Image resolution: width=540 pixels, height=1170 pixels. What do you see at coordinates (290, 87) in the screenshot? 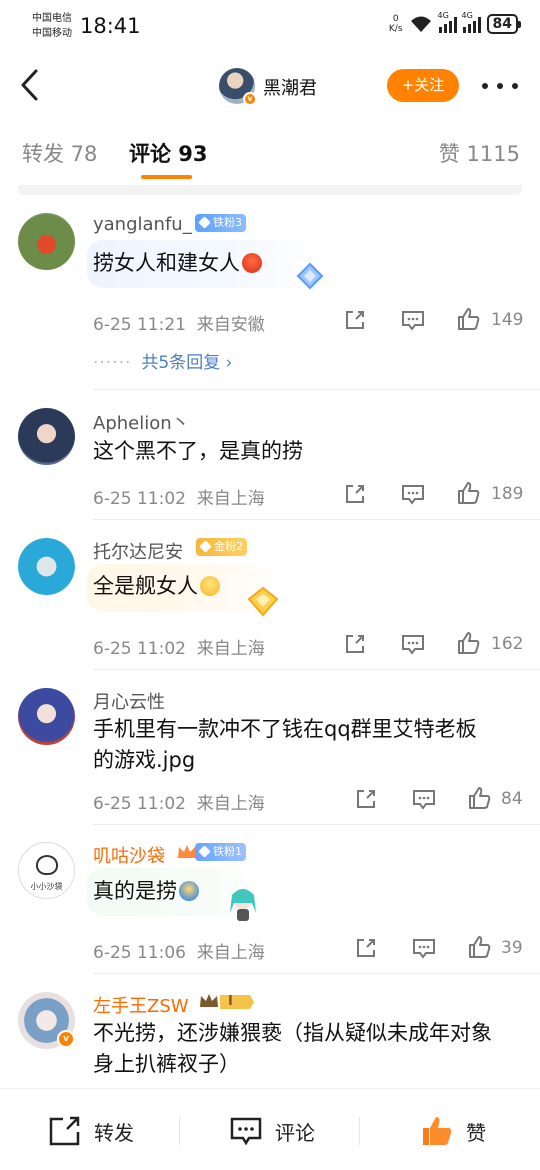
I see `poster-name: 黑潮君` at bounding box center [290, 87].